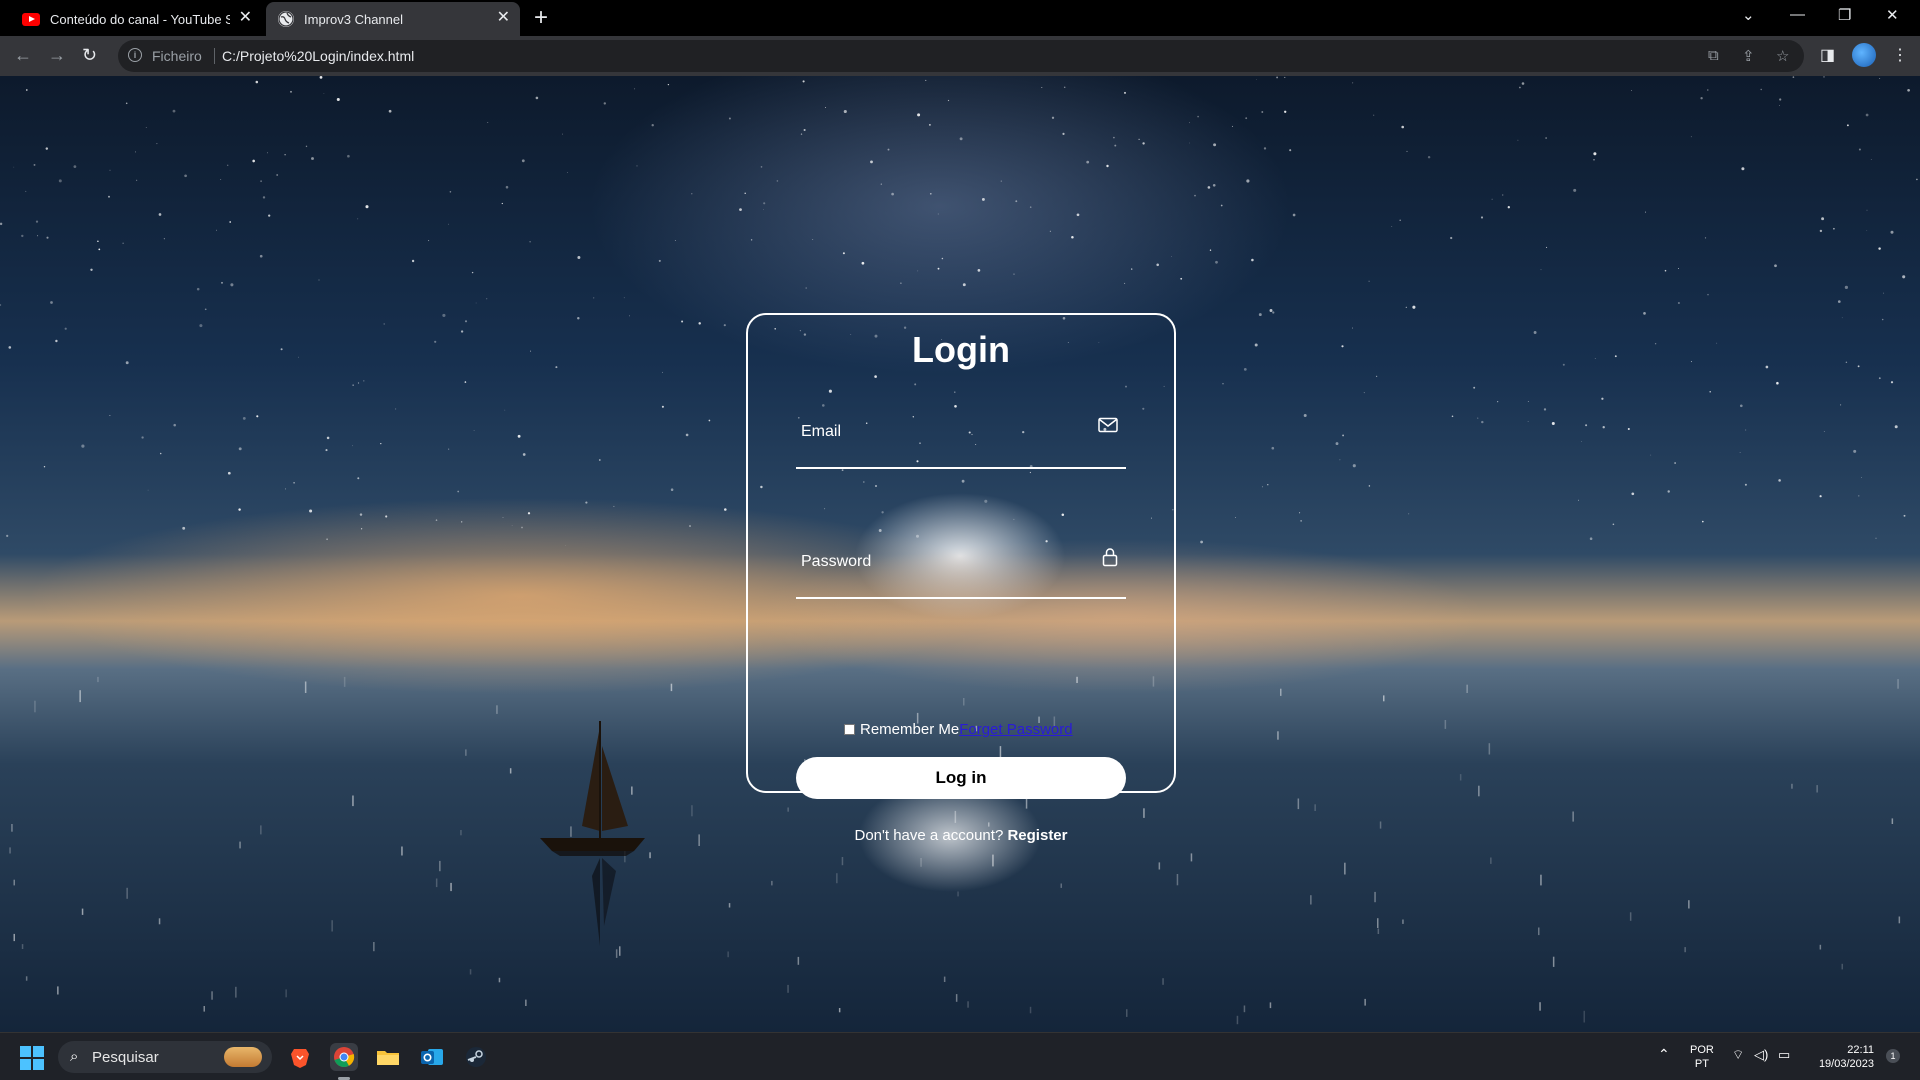  Describe the element at coordinates (1702, 1057) in the screenshot. I see `language-indicator: POR PT` at that location.